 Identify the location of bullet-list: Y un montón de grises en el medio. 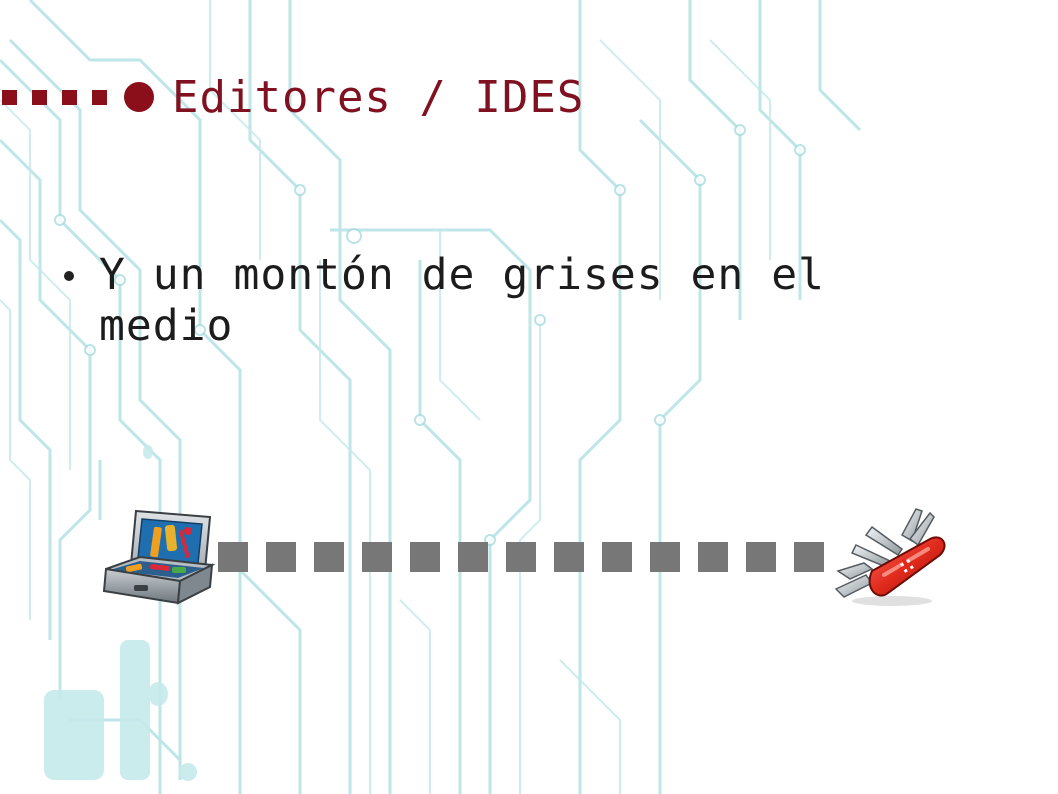
(472, 301).